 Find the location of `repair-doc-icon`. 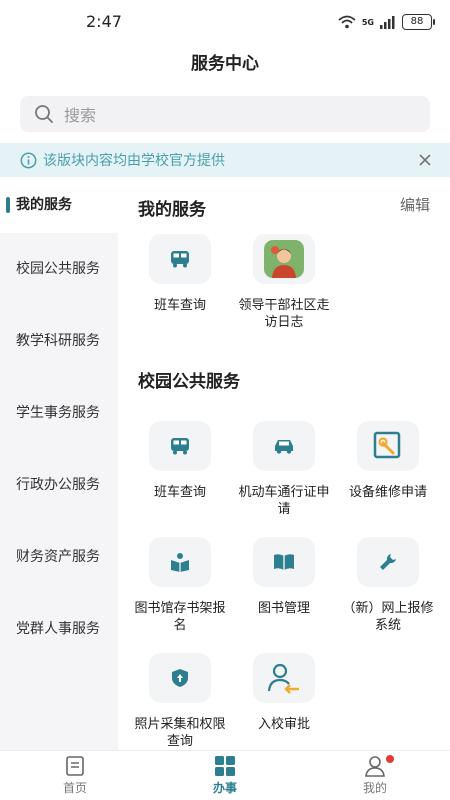

repair-doc-icon is located at coordinates (388, 446).